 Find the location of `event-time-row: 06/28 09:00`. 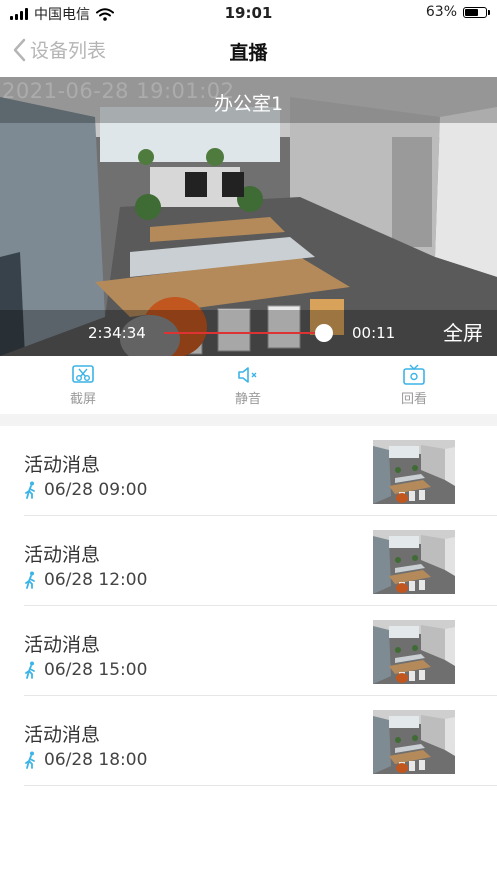

event-time-row: 06/28 09:00 is located at coordinates (85, 490).